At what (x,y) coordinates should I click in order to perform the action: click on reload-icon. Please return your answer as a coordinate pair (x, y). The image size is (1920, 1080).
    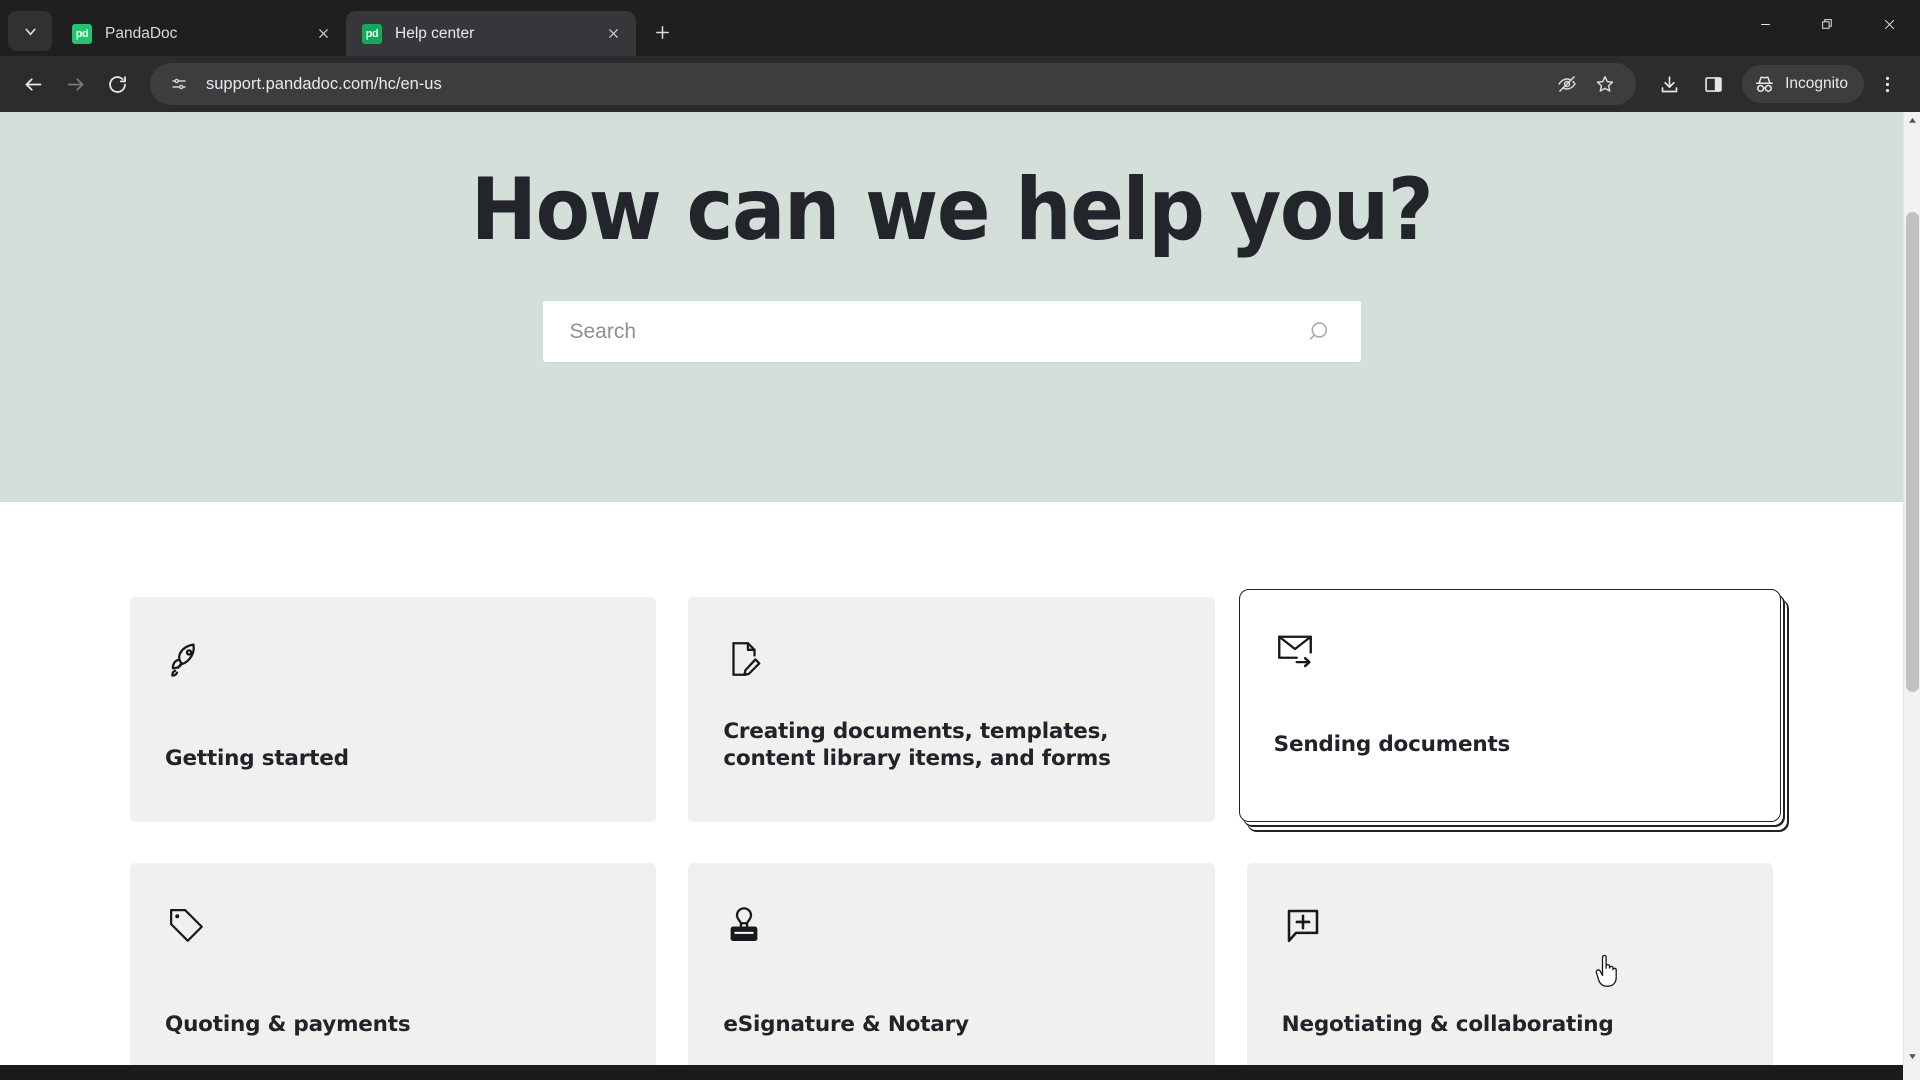
    Looking at the image, I should click on (117, 84).